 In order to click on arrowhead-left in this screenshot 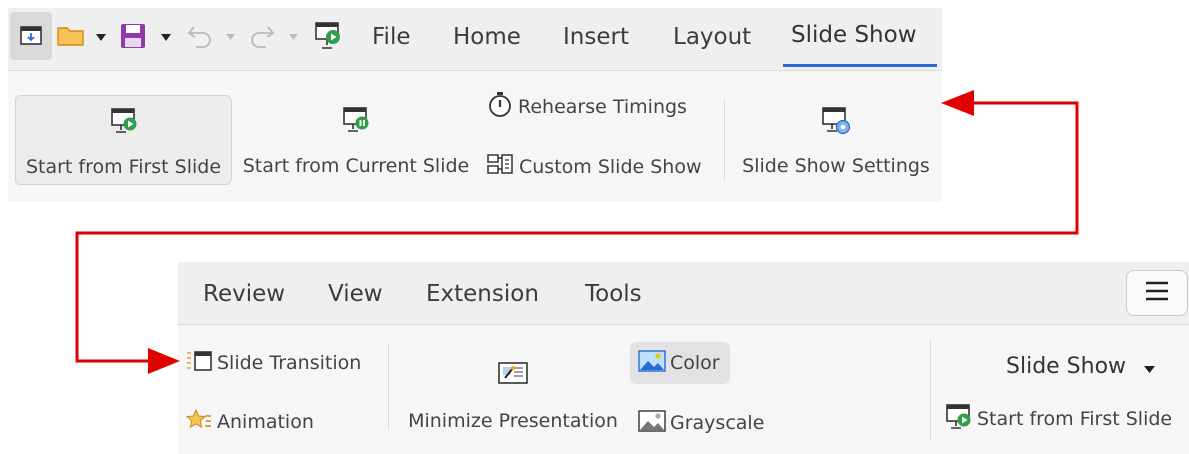, I will do `click(957, 103)`.